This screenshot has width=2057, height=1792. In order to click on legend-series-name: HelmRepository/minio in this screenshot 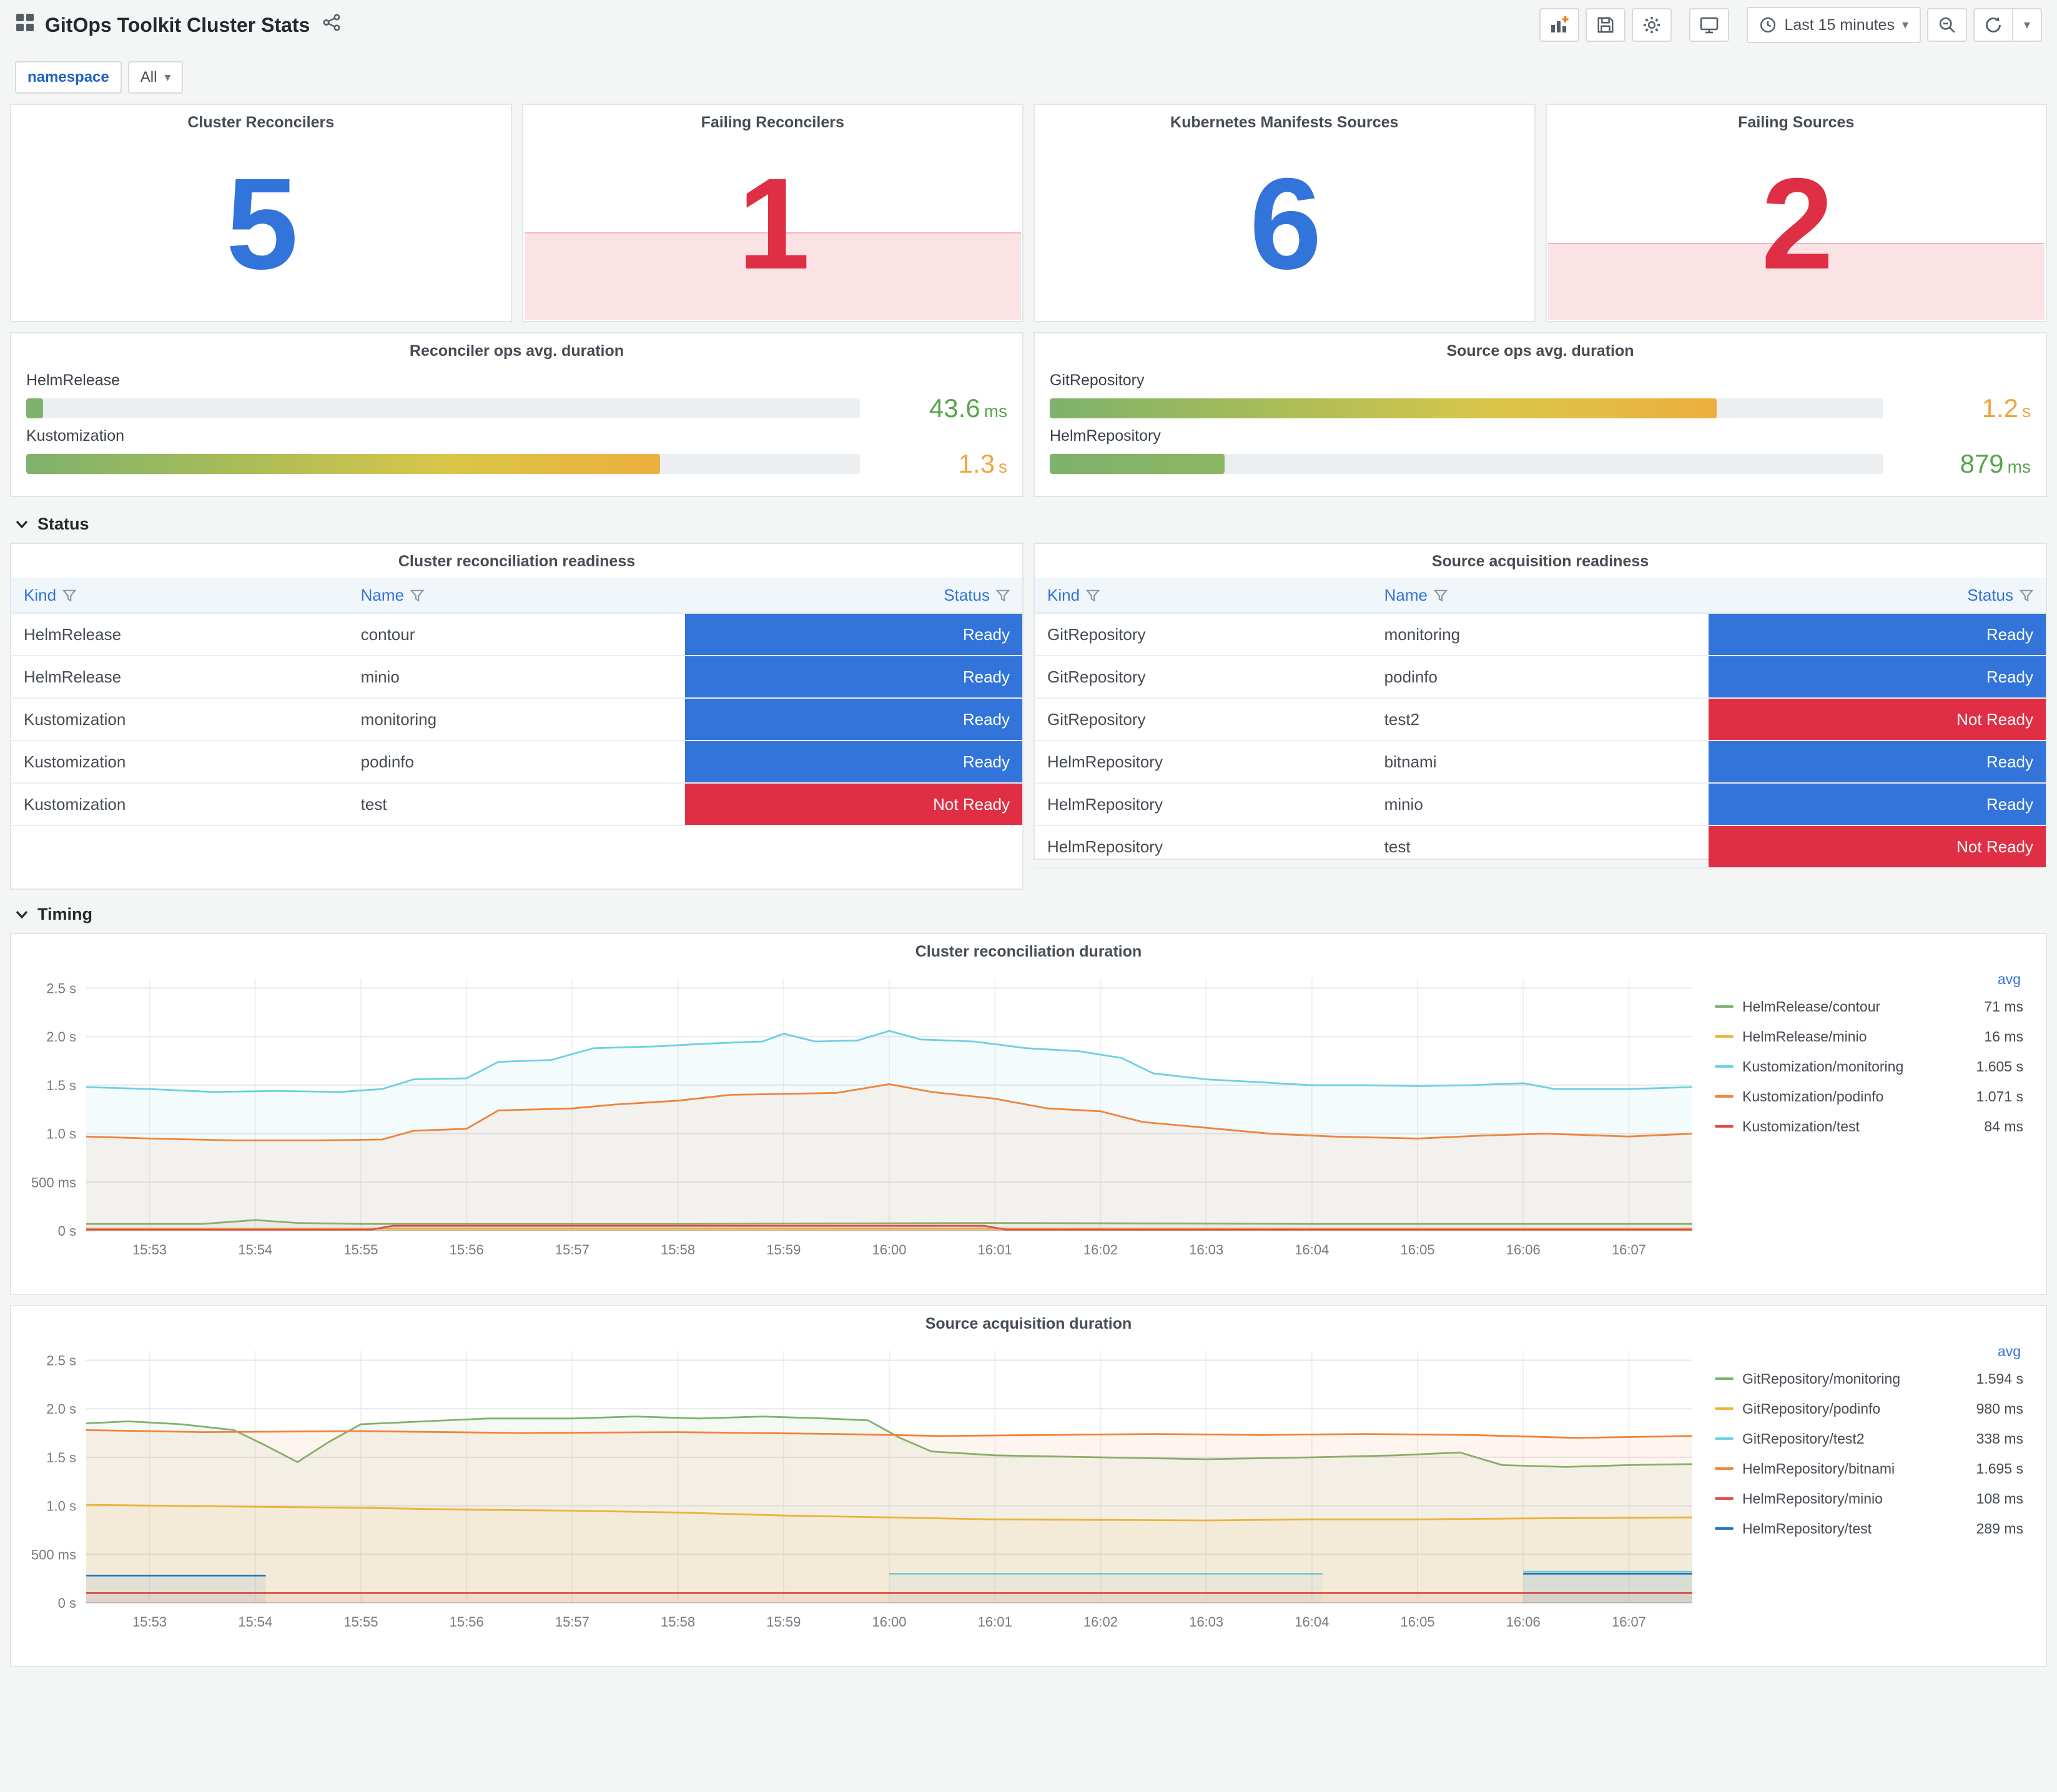, I will do `click(1854, 1498)`.